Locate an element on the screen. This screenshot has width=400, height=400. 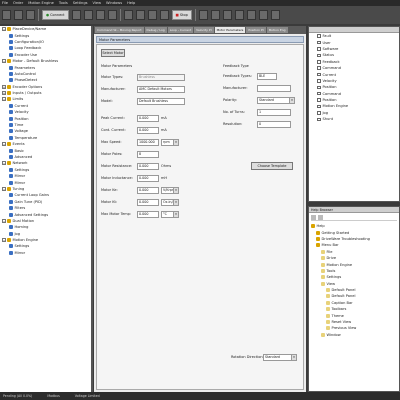
menu-item: Settings is located at coordinates (80, 3).